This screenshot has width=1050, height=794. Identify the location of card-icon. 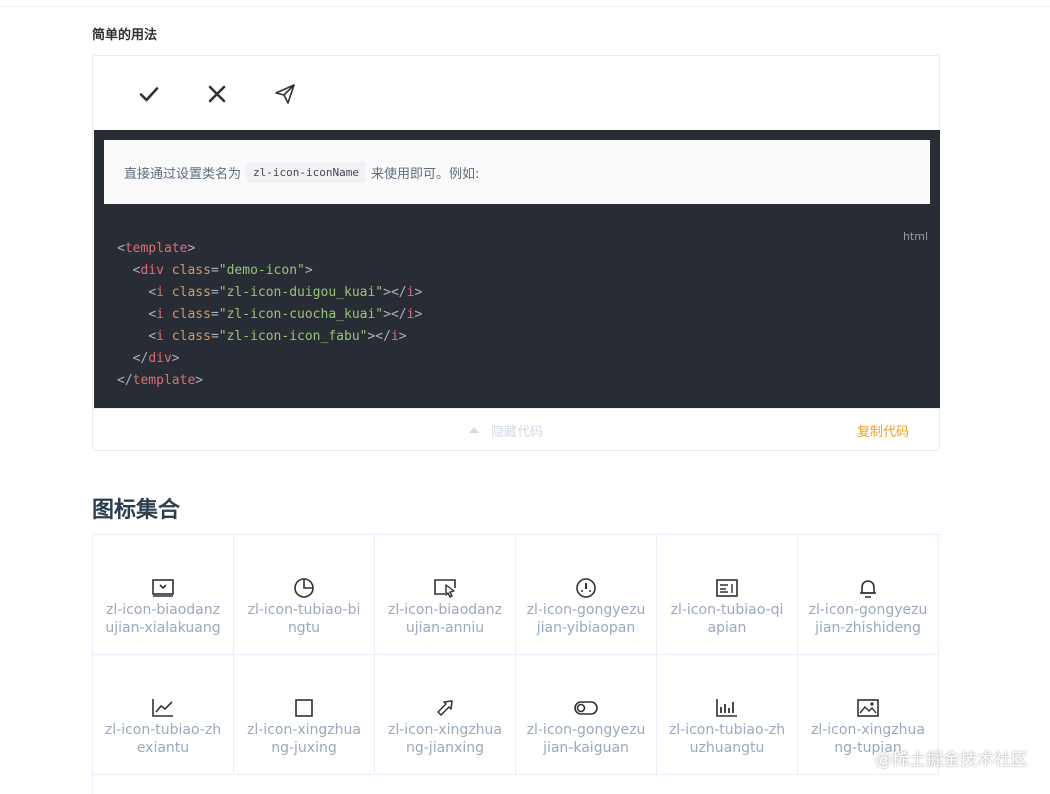
(727, 588).